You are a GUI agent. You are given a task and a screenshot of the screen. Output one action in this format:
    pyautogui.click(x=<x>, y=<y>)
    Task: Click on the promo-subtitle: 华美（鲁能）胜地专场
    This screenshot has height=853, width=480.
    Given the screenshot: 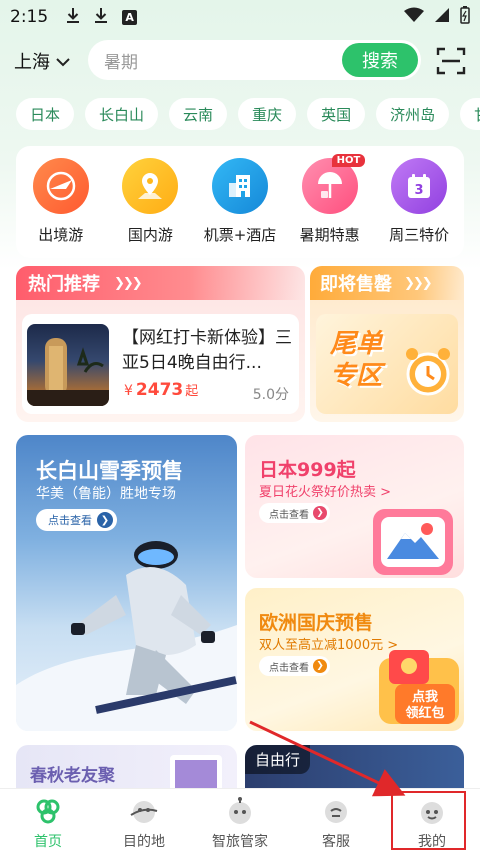 What is the action you would take?
    pyautogui.click(x=106, y=494)
    